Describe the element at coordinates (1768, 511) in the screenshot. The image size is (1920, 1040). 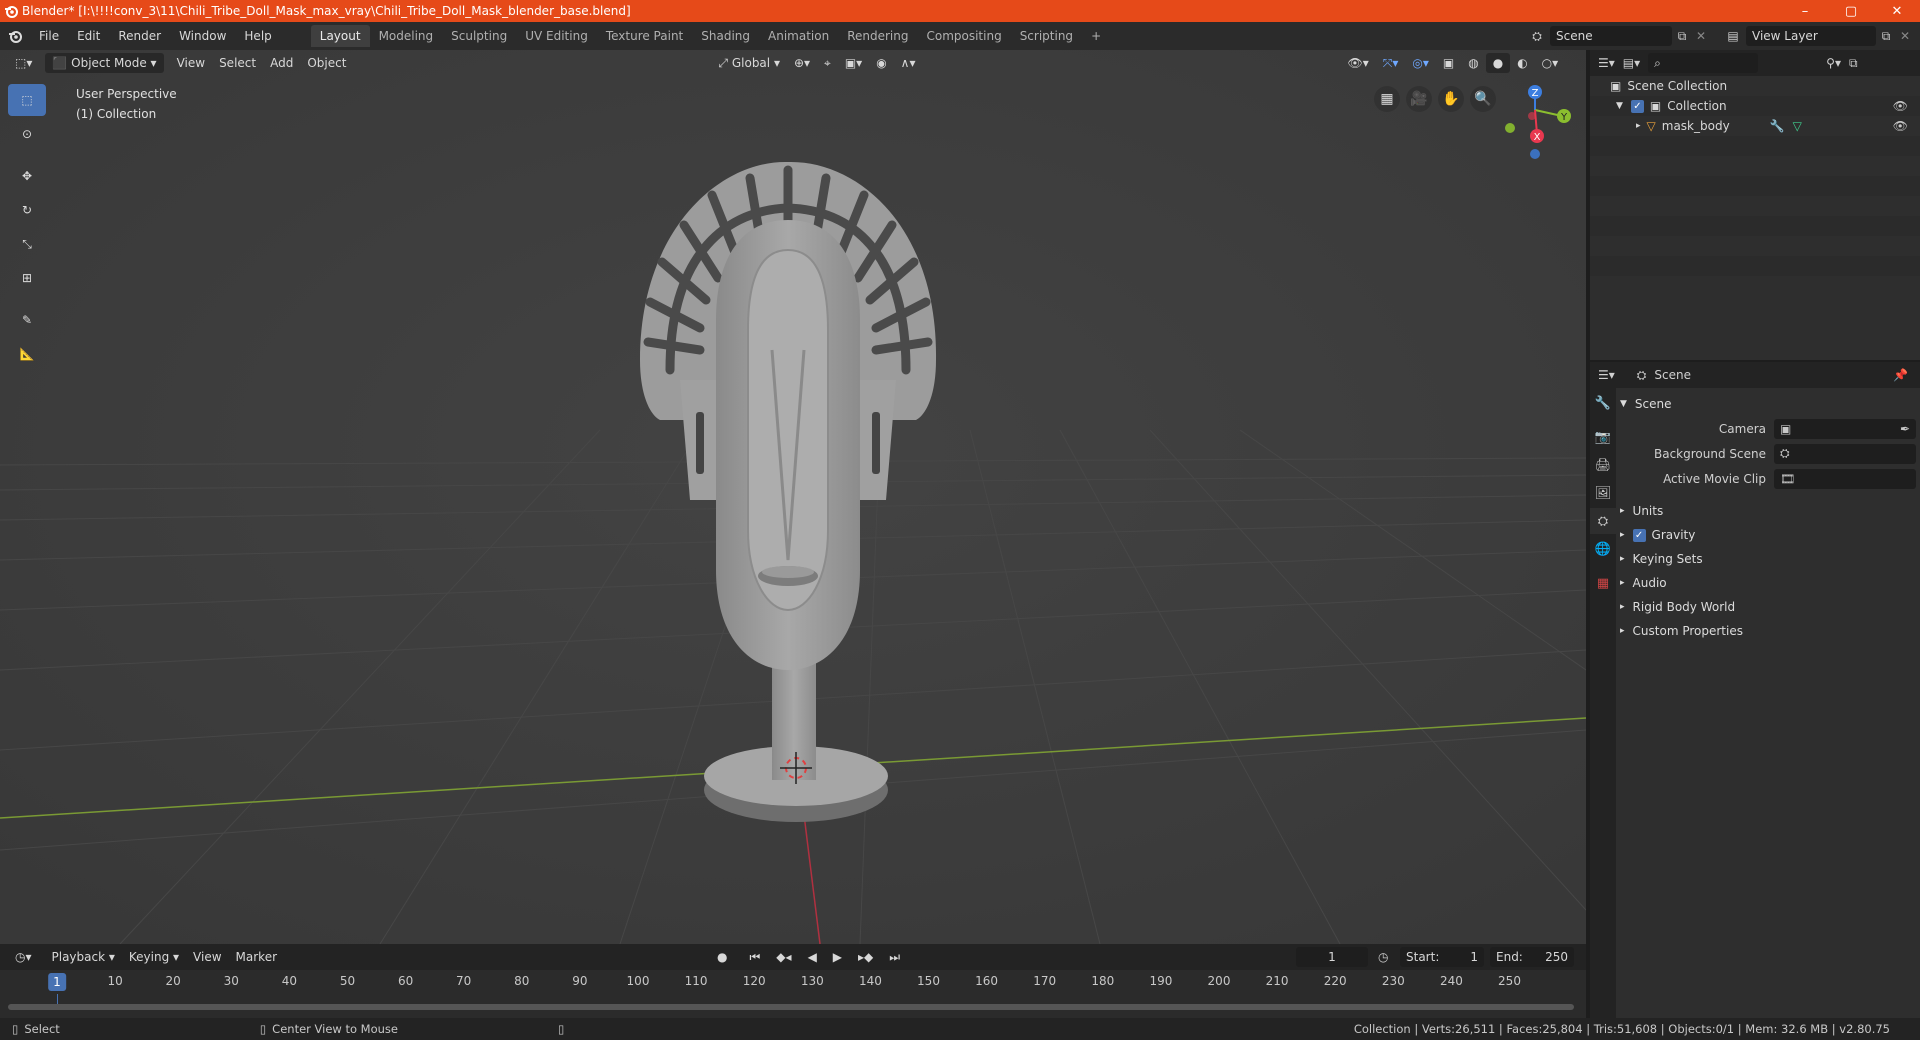
I see `units-section: ▸ Units` at that location.